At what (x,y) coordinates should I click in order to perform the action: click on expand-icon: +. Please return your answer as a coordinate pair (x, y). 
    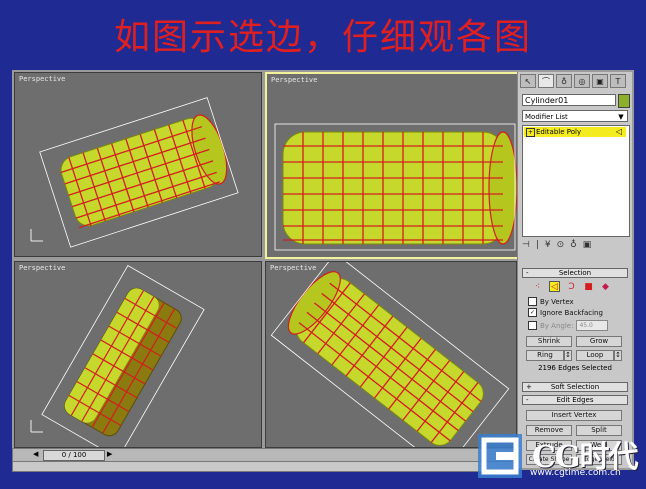
    Looking at the image, I should click on (530, 132).